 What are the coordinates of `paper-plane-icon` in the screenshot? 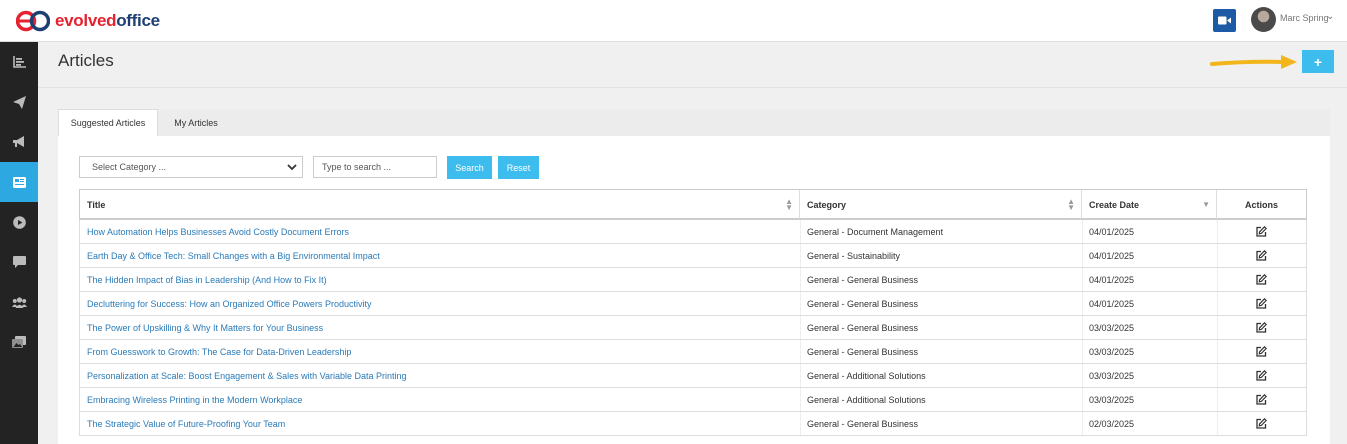 It's located at (19, 102).